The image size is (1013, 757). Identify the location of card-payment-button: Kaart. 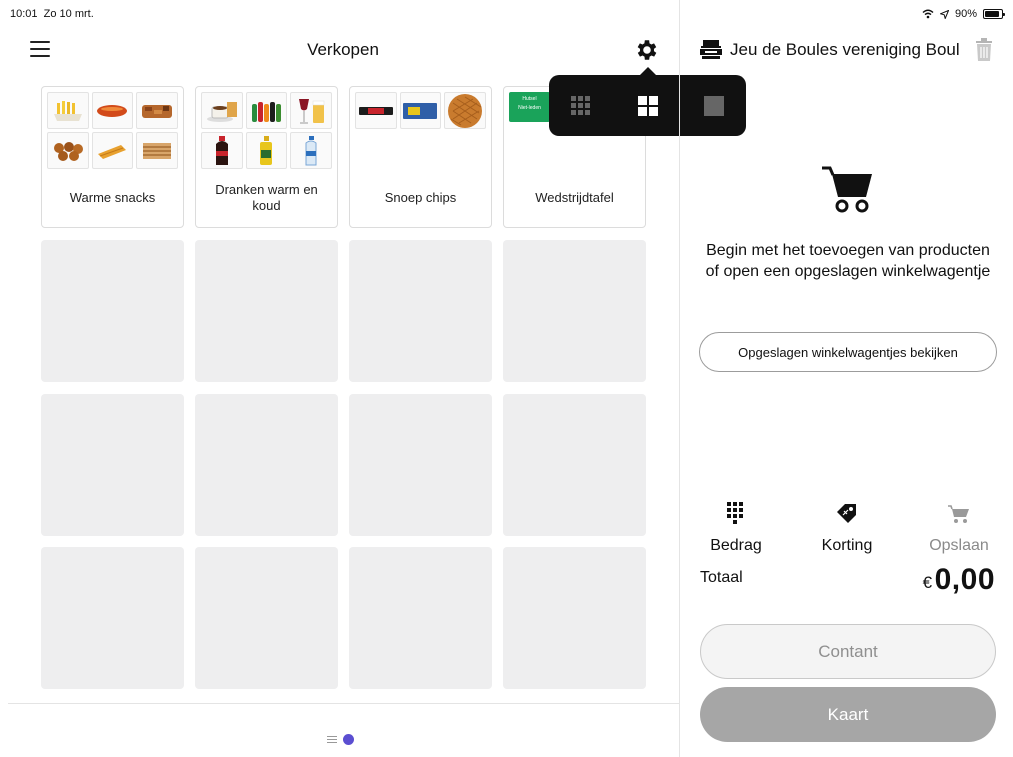
(848, 714).